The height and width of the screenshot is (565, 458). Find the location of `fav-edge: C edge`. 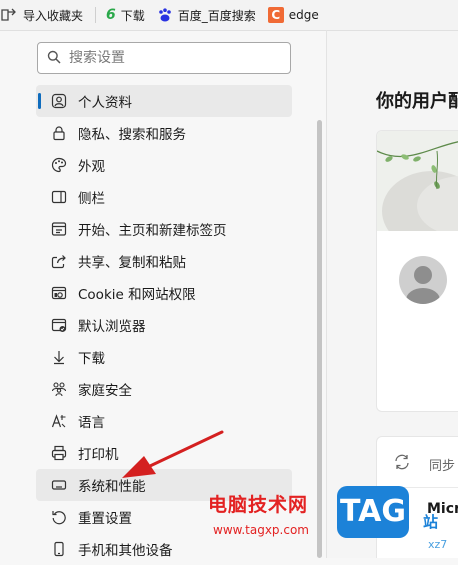

fav-edge: C edge is located at coordinates (293, 15).